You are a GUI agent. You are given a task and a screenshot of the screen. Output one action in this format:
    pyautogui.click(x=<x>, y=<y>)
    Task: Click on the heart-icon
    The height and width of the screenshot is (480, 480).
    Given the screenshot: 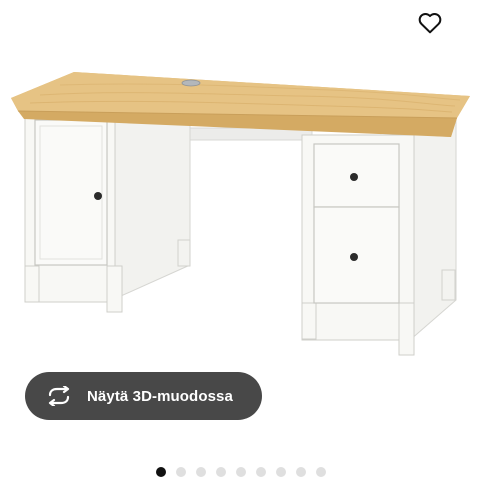 What is the action you would take?
    pyautogui.click(x=430, y=23)
    